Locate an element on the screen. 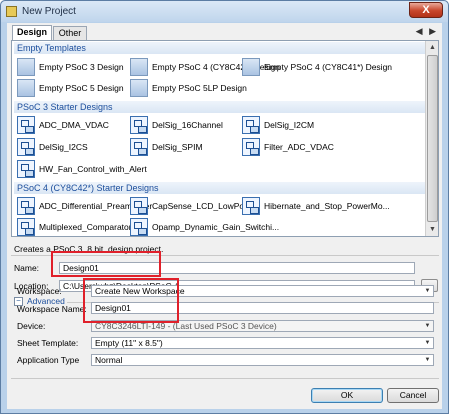  scroll-thumb is located at coordinates (432, 138).